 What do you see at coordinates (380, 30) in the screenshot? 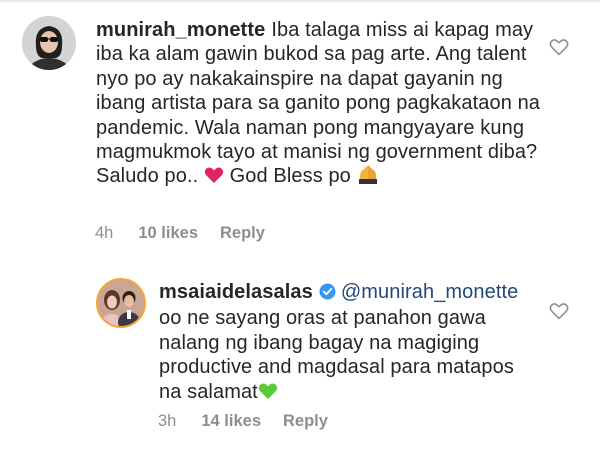
I see `comment-body-start: Iba talaga miss ai kapag` at bounding box center [380, 30].